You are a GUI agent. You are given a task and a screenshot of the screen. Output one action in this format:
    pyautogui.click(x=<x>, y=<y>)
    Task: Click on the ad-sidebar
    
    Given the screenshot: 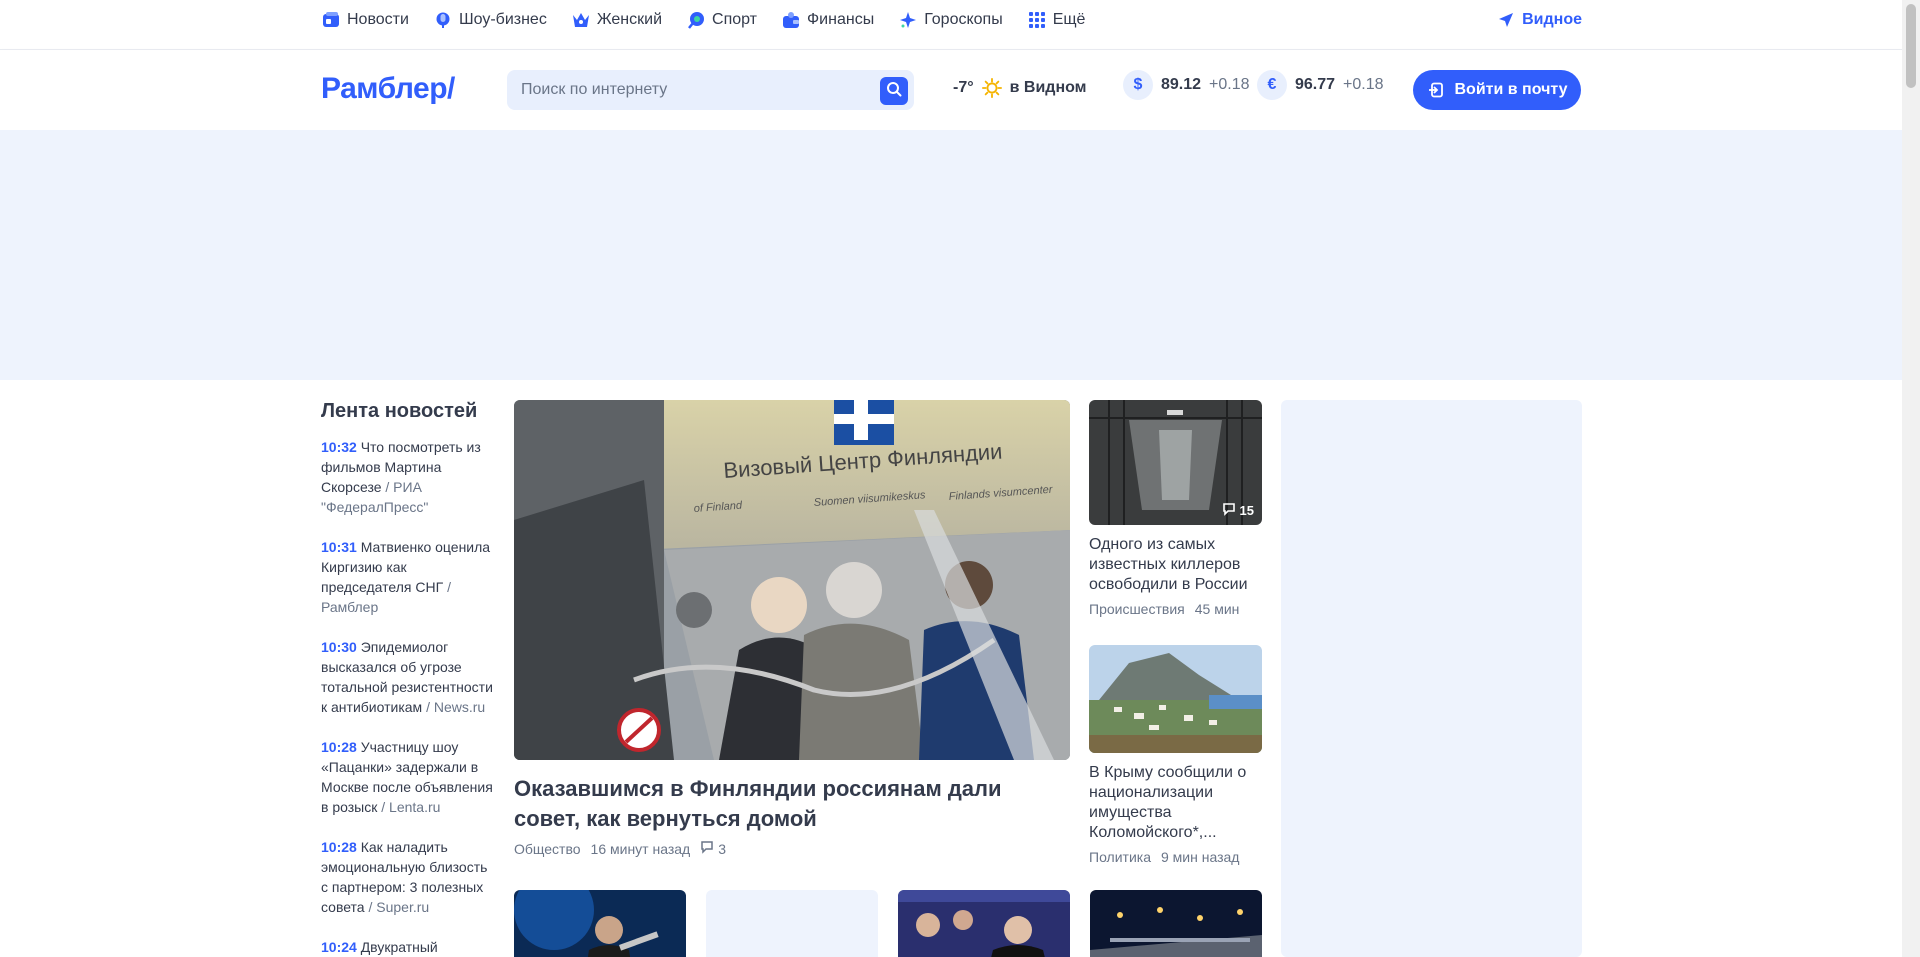 What is the action you would take?
    pyautogui.click(x=1431, y=678)
    